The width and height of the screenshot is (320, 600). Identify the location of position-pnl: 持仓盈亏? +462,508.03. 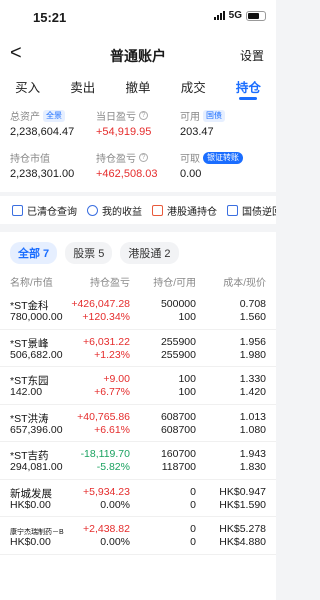
(126, 165).